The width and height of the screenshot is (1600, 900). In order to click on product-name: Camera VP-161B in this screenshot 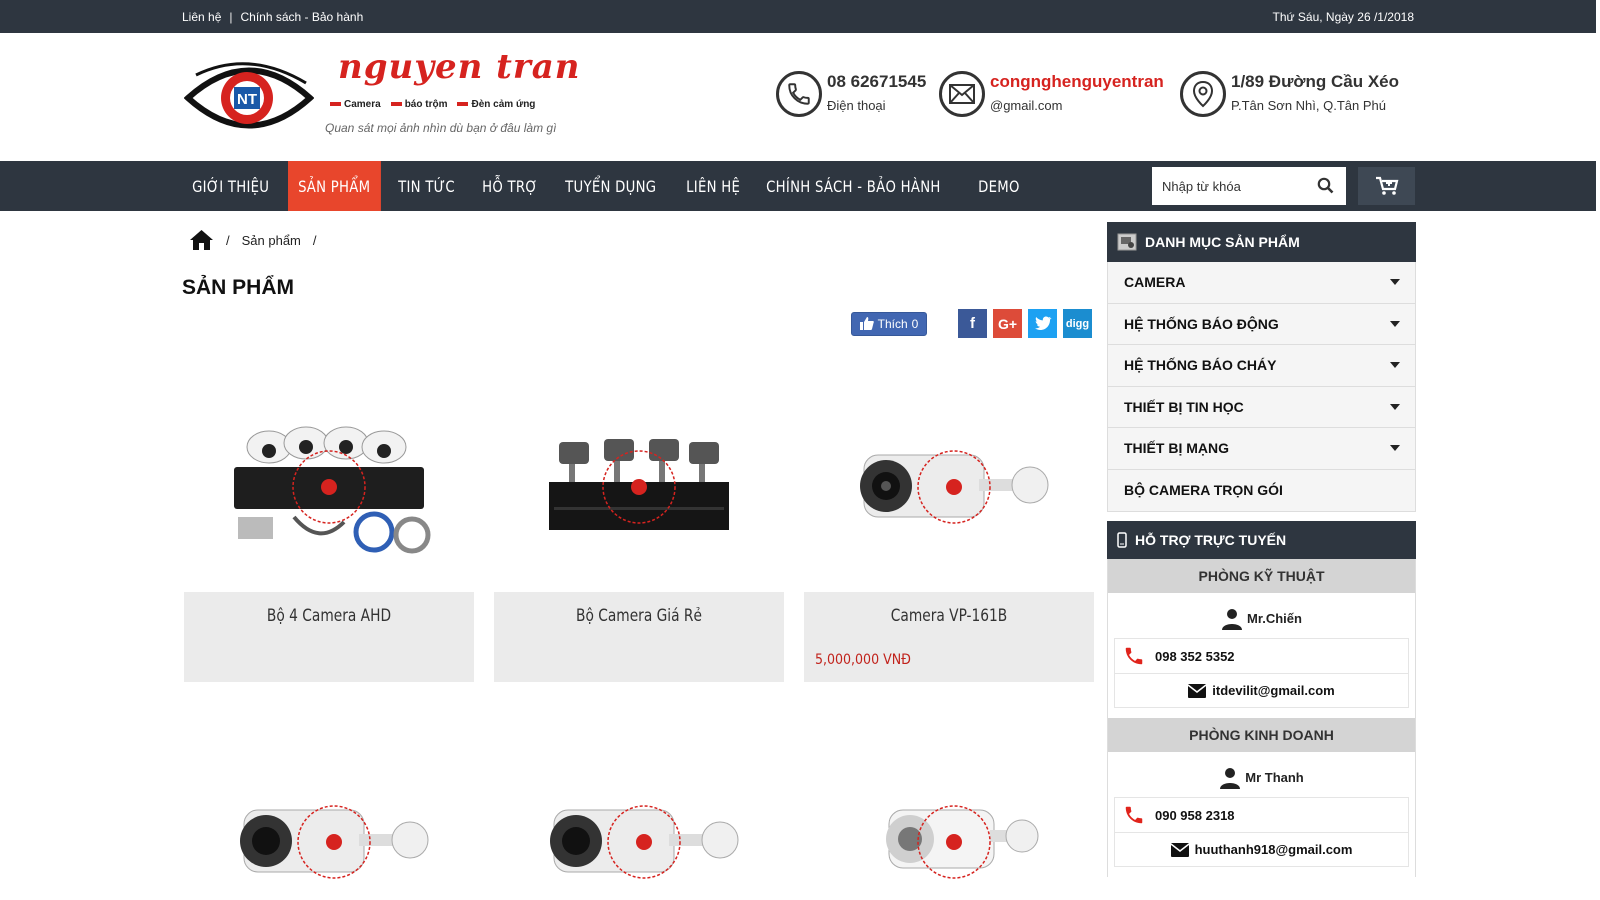, I will do `click(949, 616)`.